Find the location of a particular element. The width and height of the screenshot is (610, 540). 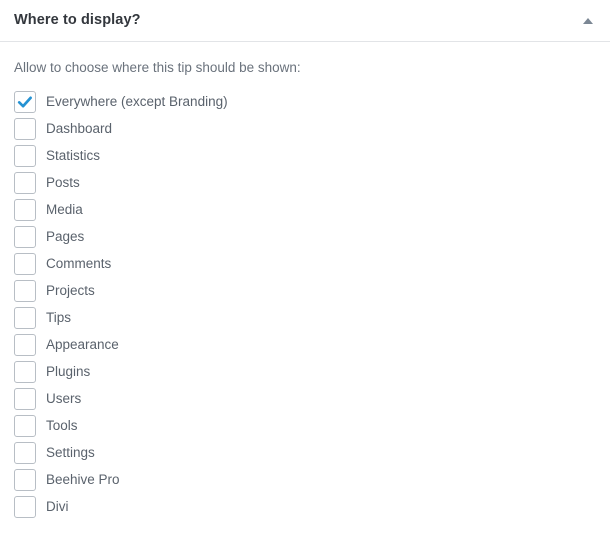

list-item-label: Beehive Pro is located at coordinates (83, 479).